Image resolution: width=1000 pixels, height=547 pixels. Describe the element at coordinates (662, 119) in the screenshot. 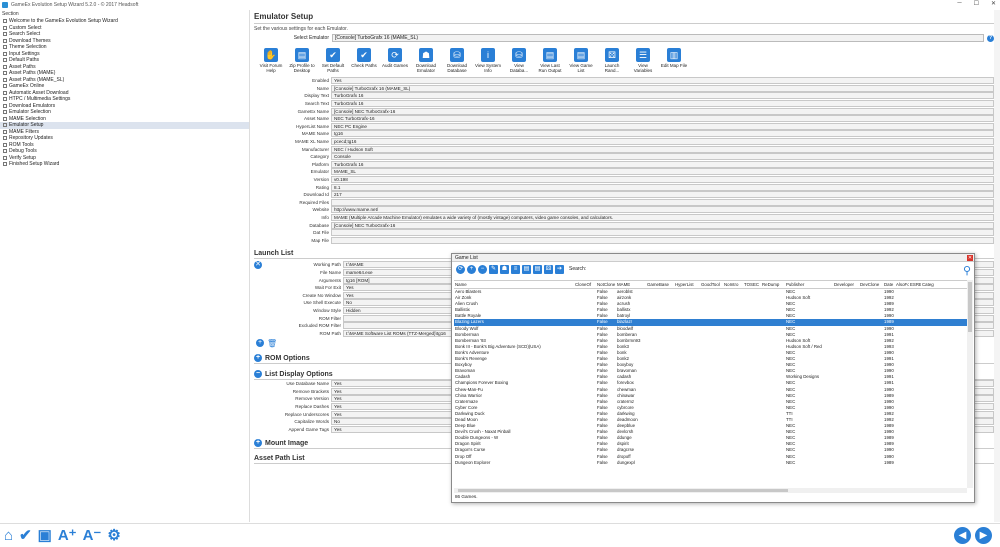

I see `field-value: NEC TurboGrafx-16` at that location.